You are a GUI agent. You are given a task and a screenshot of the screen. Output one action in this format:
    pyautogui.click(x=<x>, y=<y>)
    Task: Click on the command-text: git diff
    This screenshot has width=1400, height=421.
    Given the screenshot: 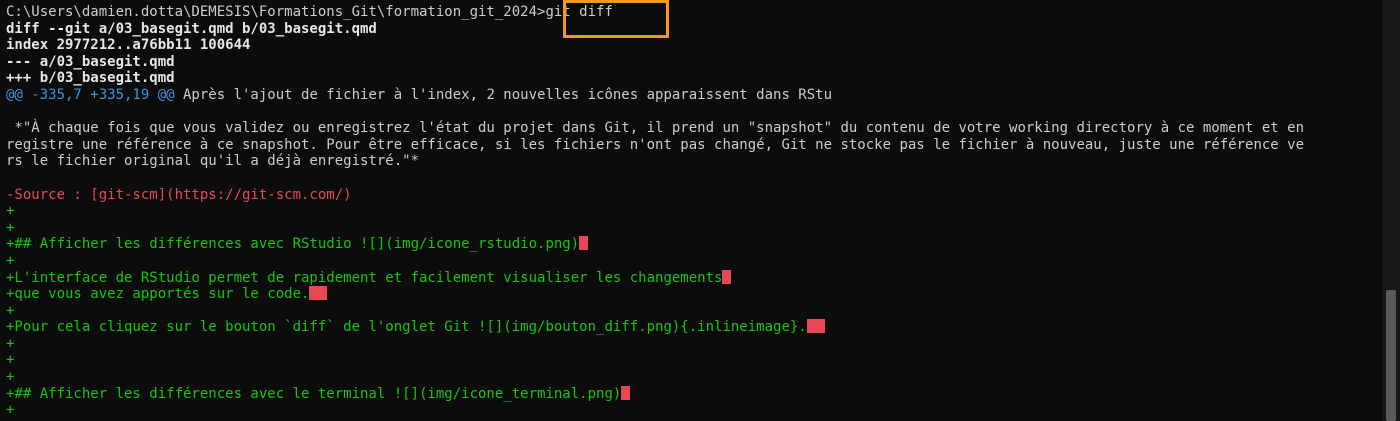 What is the action you would take?
    pyautogui.click(x=579, y=12)
    